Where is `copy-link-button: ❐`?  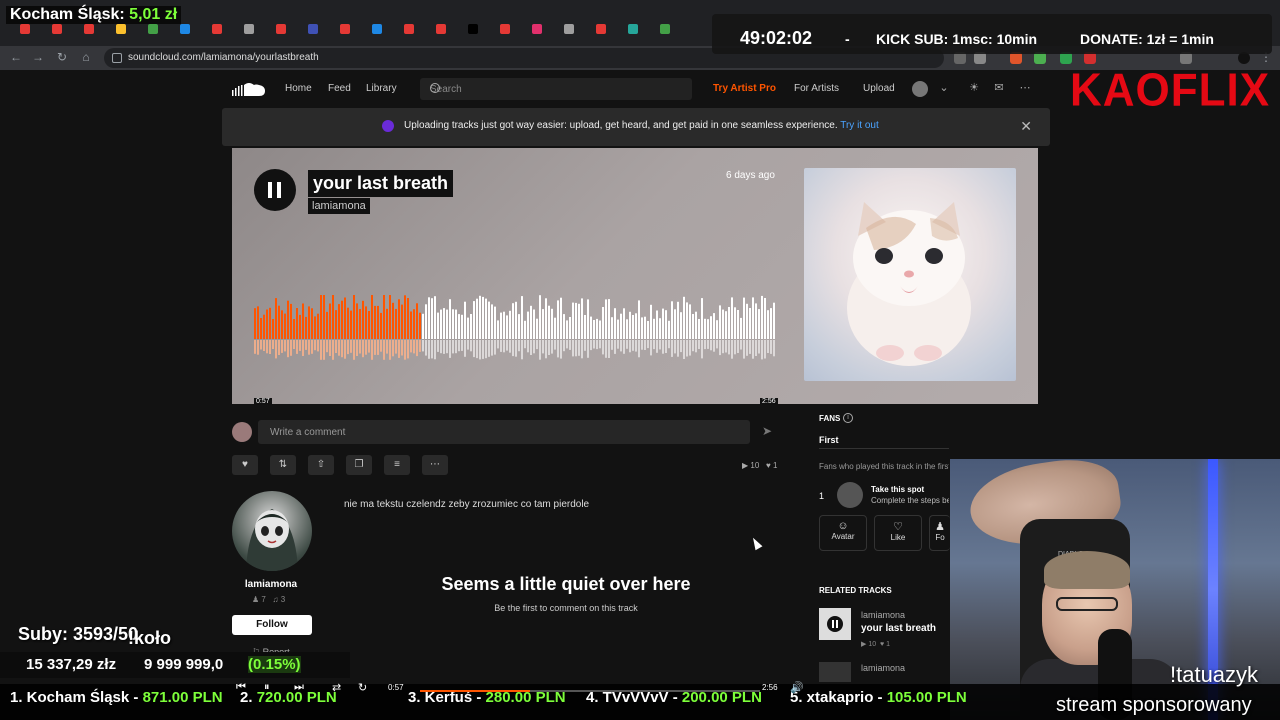
copy-link-button: ❐ is located at coordinates (359, 465).